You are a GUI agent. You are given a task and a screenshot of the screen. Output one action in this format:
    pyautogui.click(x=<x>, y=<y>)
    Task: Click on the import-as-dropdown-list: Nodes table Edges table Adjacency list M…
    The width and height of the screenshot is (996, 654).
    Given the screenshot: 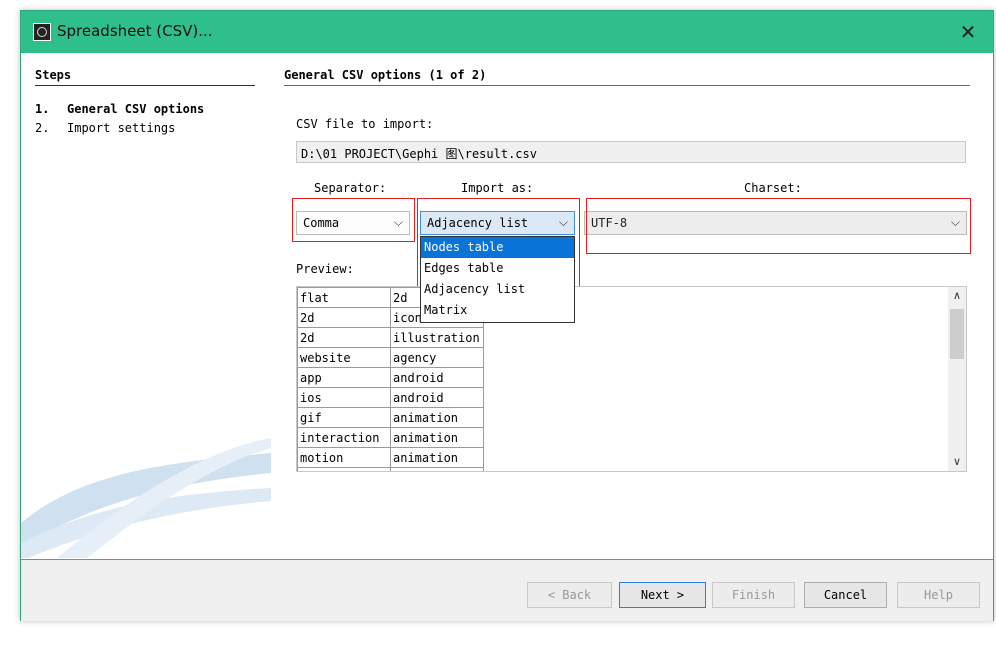 What is the action you would take?
    pyautogui.click(x=497, y=279)
    